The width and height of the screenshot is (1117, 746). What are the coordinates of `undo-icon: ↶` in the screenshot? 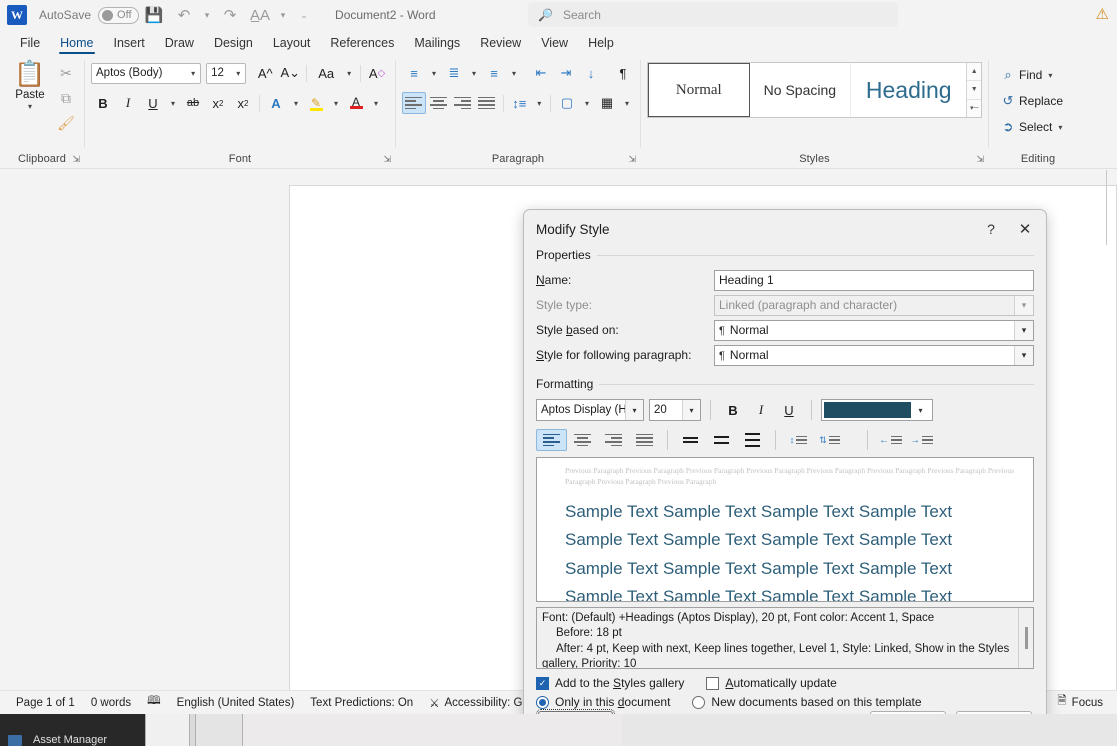 It's located at (184, 15).